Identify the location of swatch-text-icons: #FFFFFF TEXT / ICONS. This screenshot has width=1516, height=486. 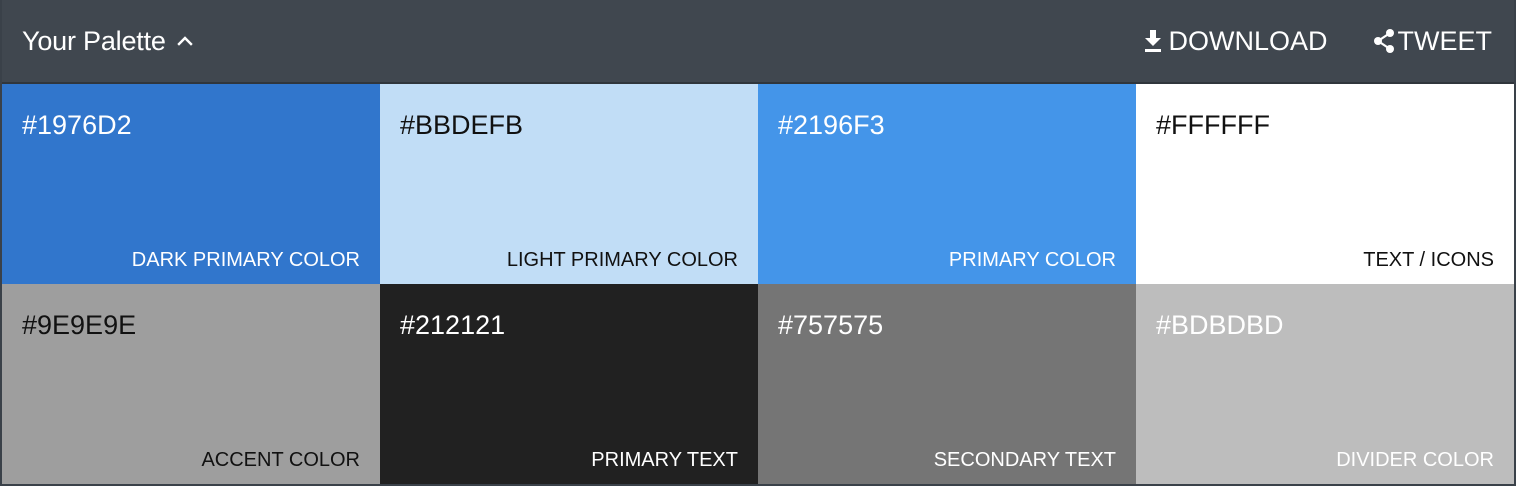
(1325, 184).